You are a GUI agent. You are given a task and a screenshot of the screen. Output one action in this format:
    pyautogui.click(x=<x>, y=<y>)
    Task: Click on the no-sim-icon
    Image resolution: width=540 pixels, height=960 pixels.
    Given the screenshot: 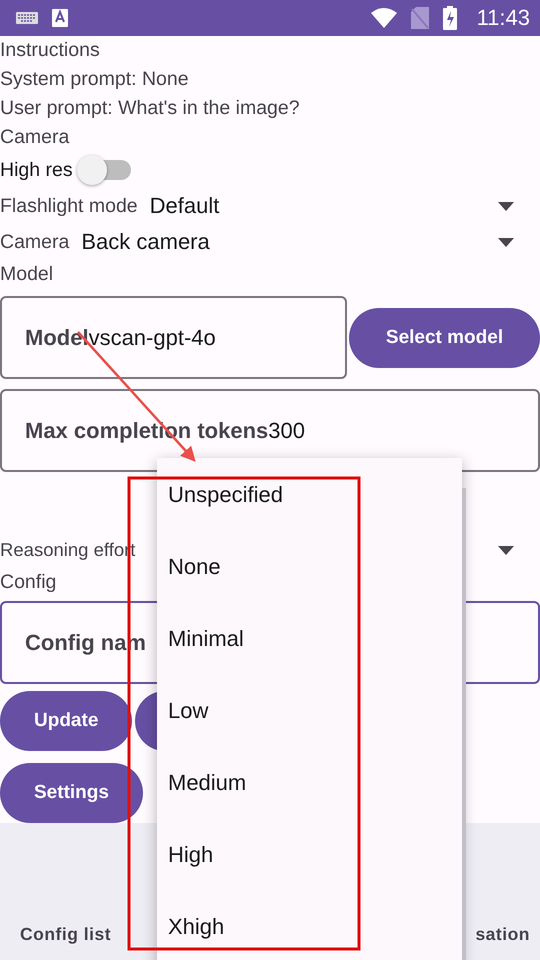 What is the action you would take?
    pyautogui.click(x=419, y=18)
    